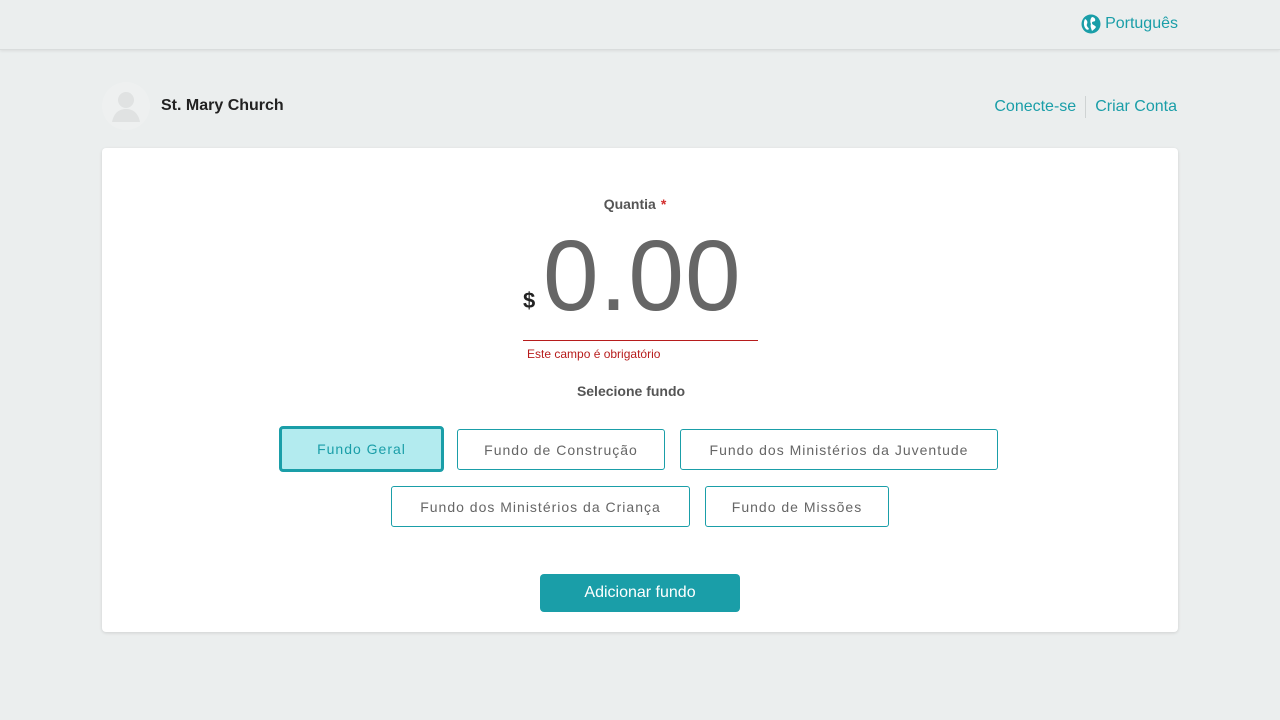 The height and width of the screenshot is (720, 1280). Describe the element at coordinates (663, 204) in the screenshot. I see `required-marker: *` at that location.